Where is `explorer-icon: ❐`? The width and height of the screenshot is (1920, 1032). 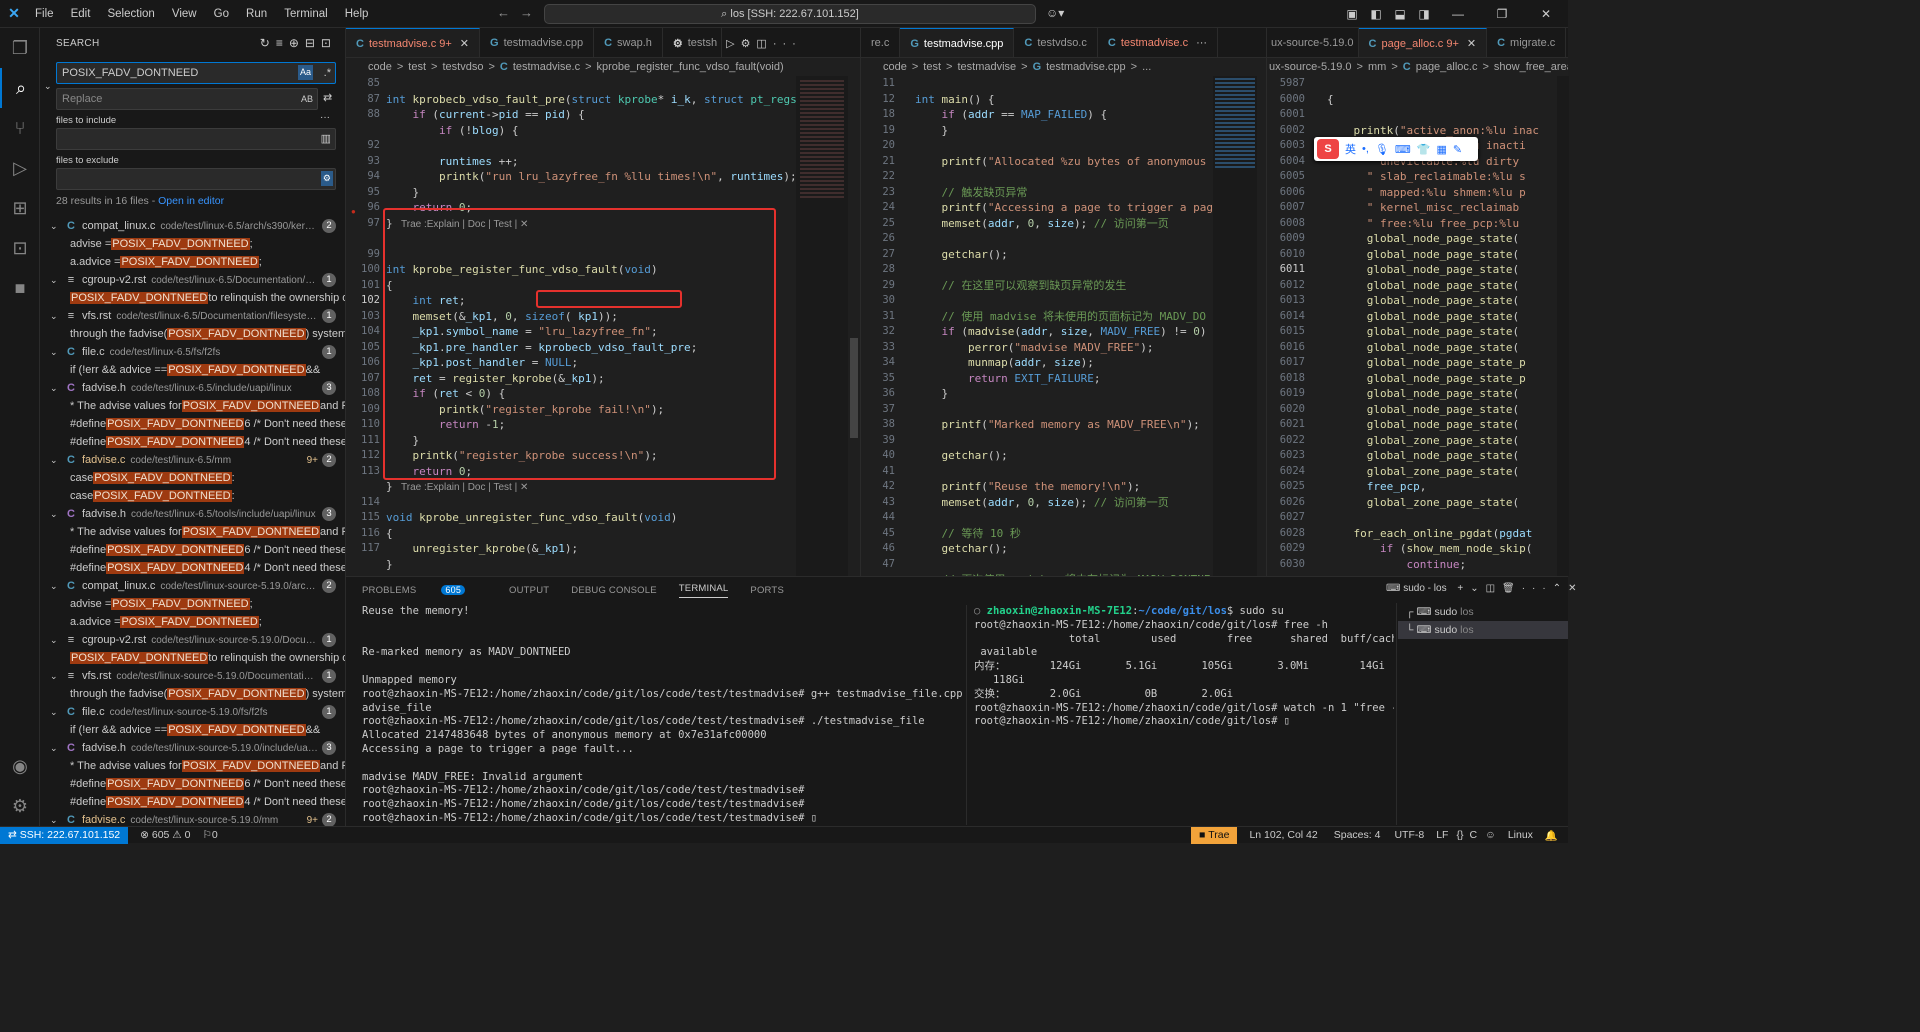
explorer-icon: ❐ is located at coordinates (20, 48).